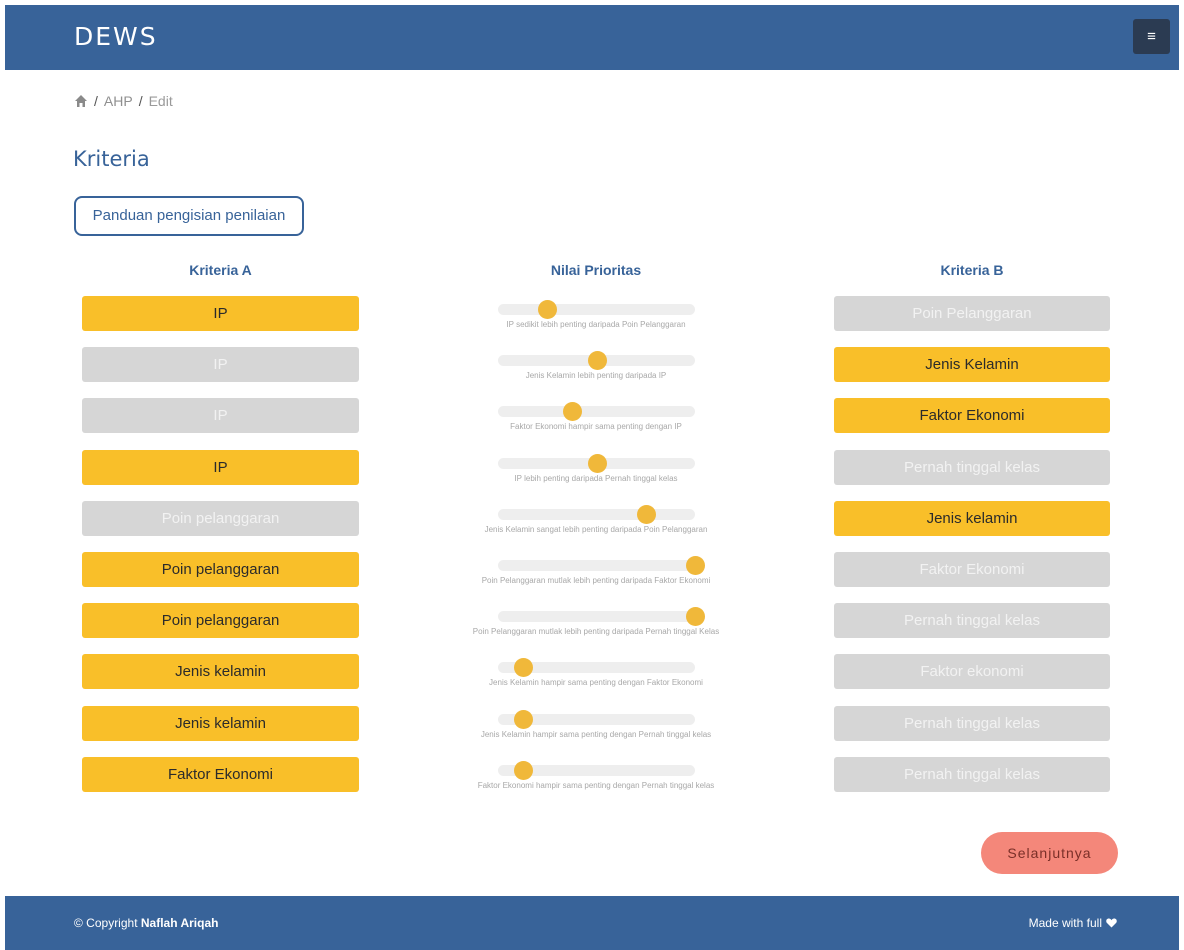  I want to click on next-button: Selanjutnya, so click(1049, 853).